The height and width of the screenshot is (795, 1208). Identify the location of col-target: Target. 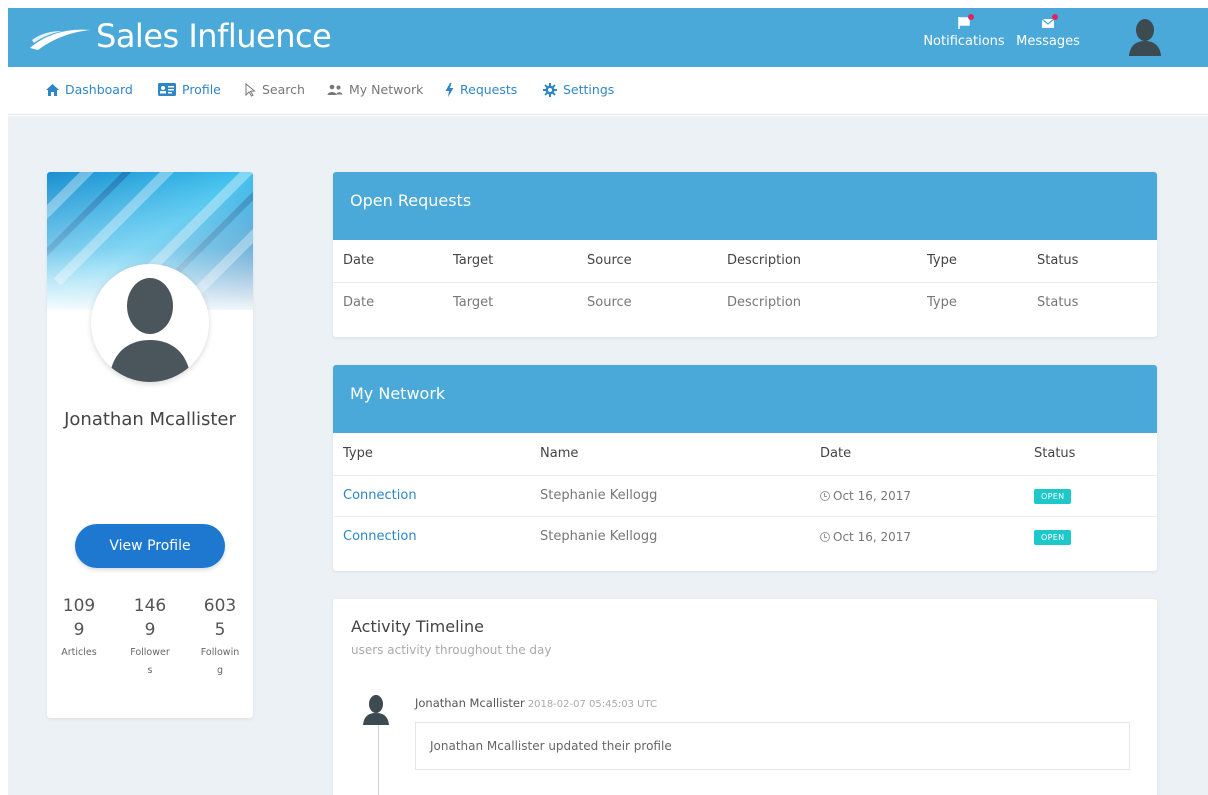
(510, 261).